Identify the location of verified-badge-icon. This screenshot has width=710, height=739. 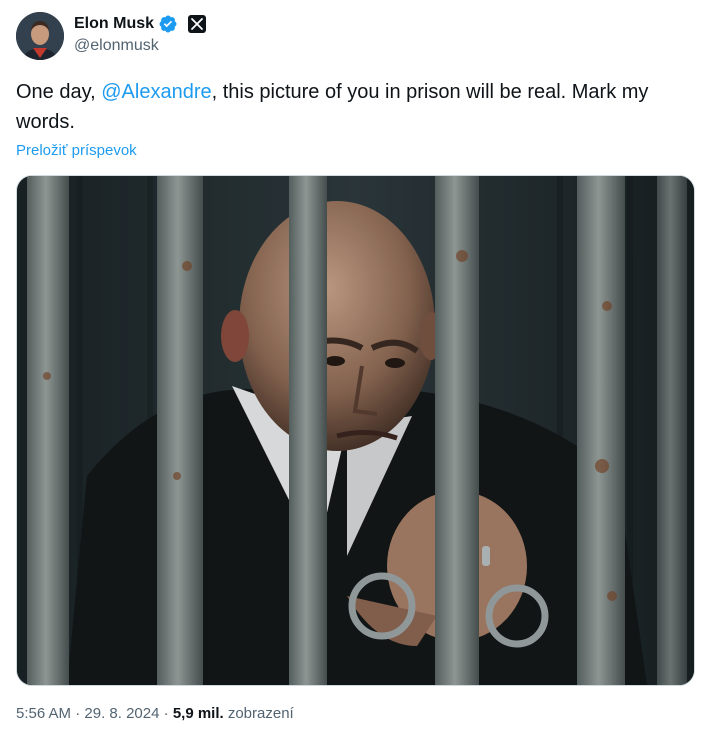
(168, 24).